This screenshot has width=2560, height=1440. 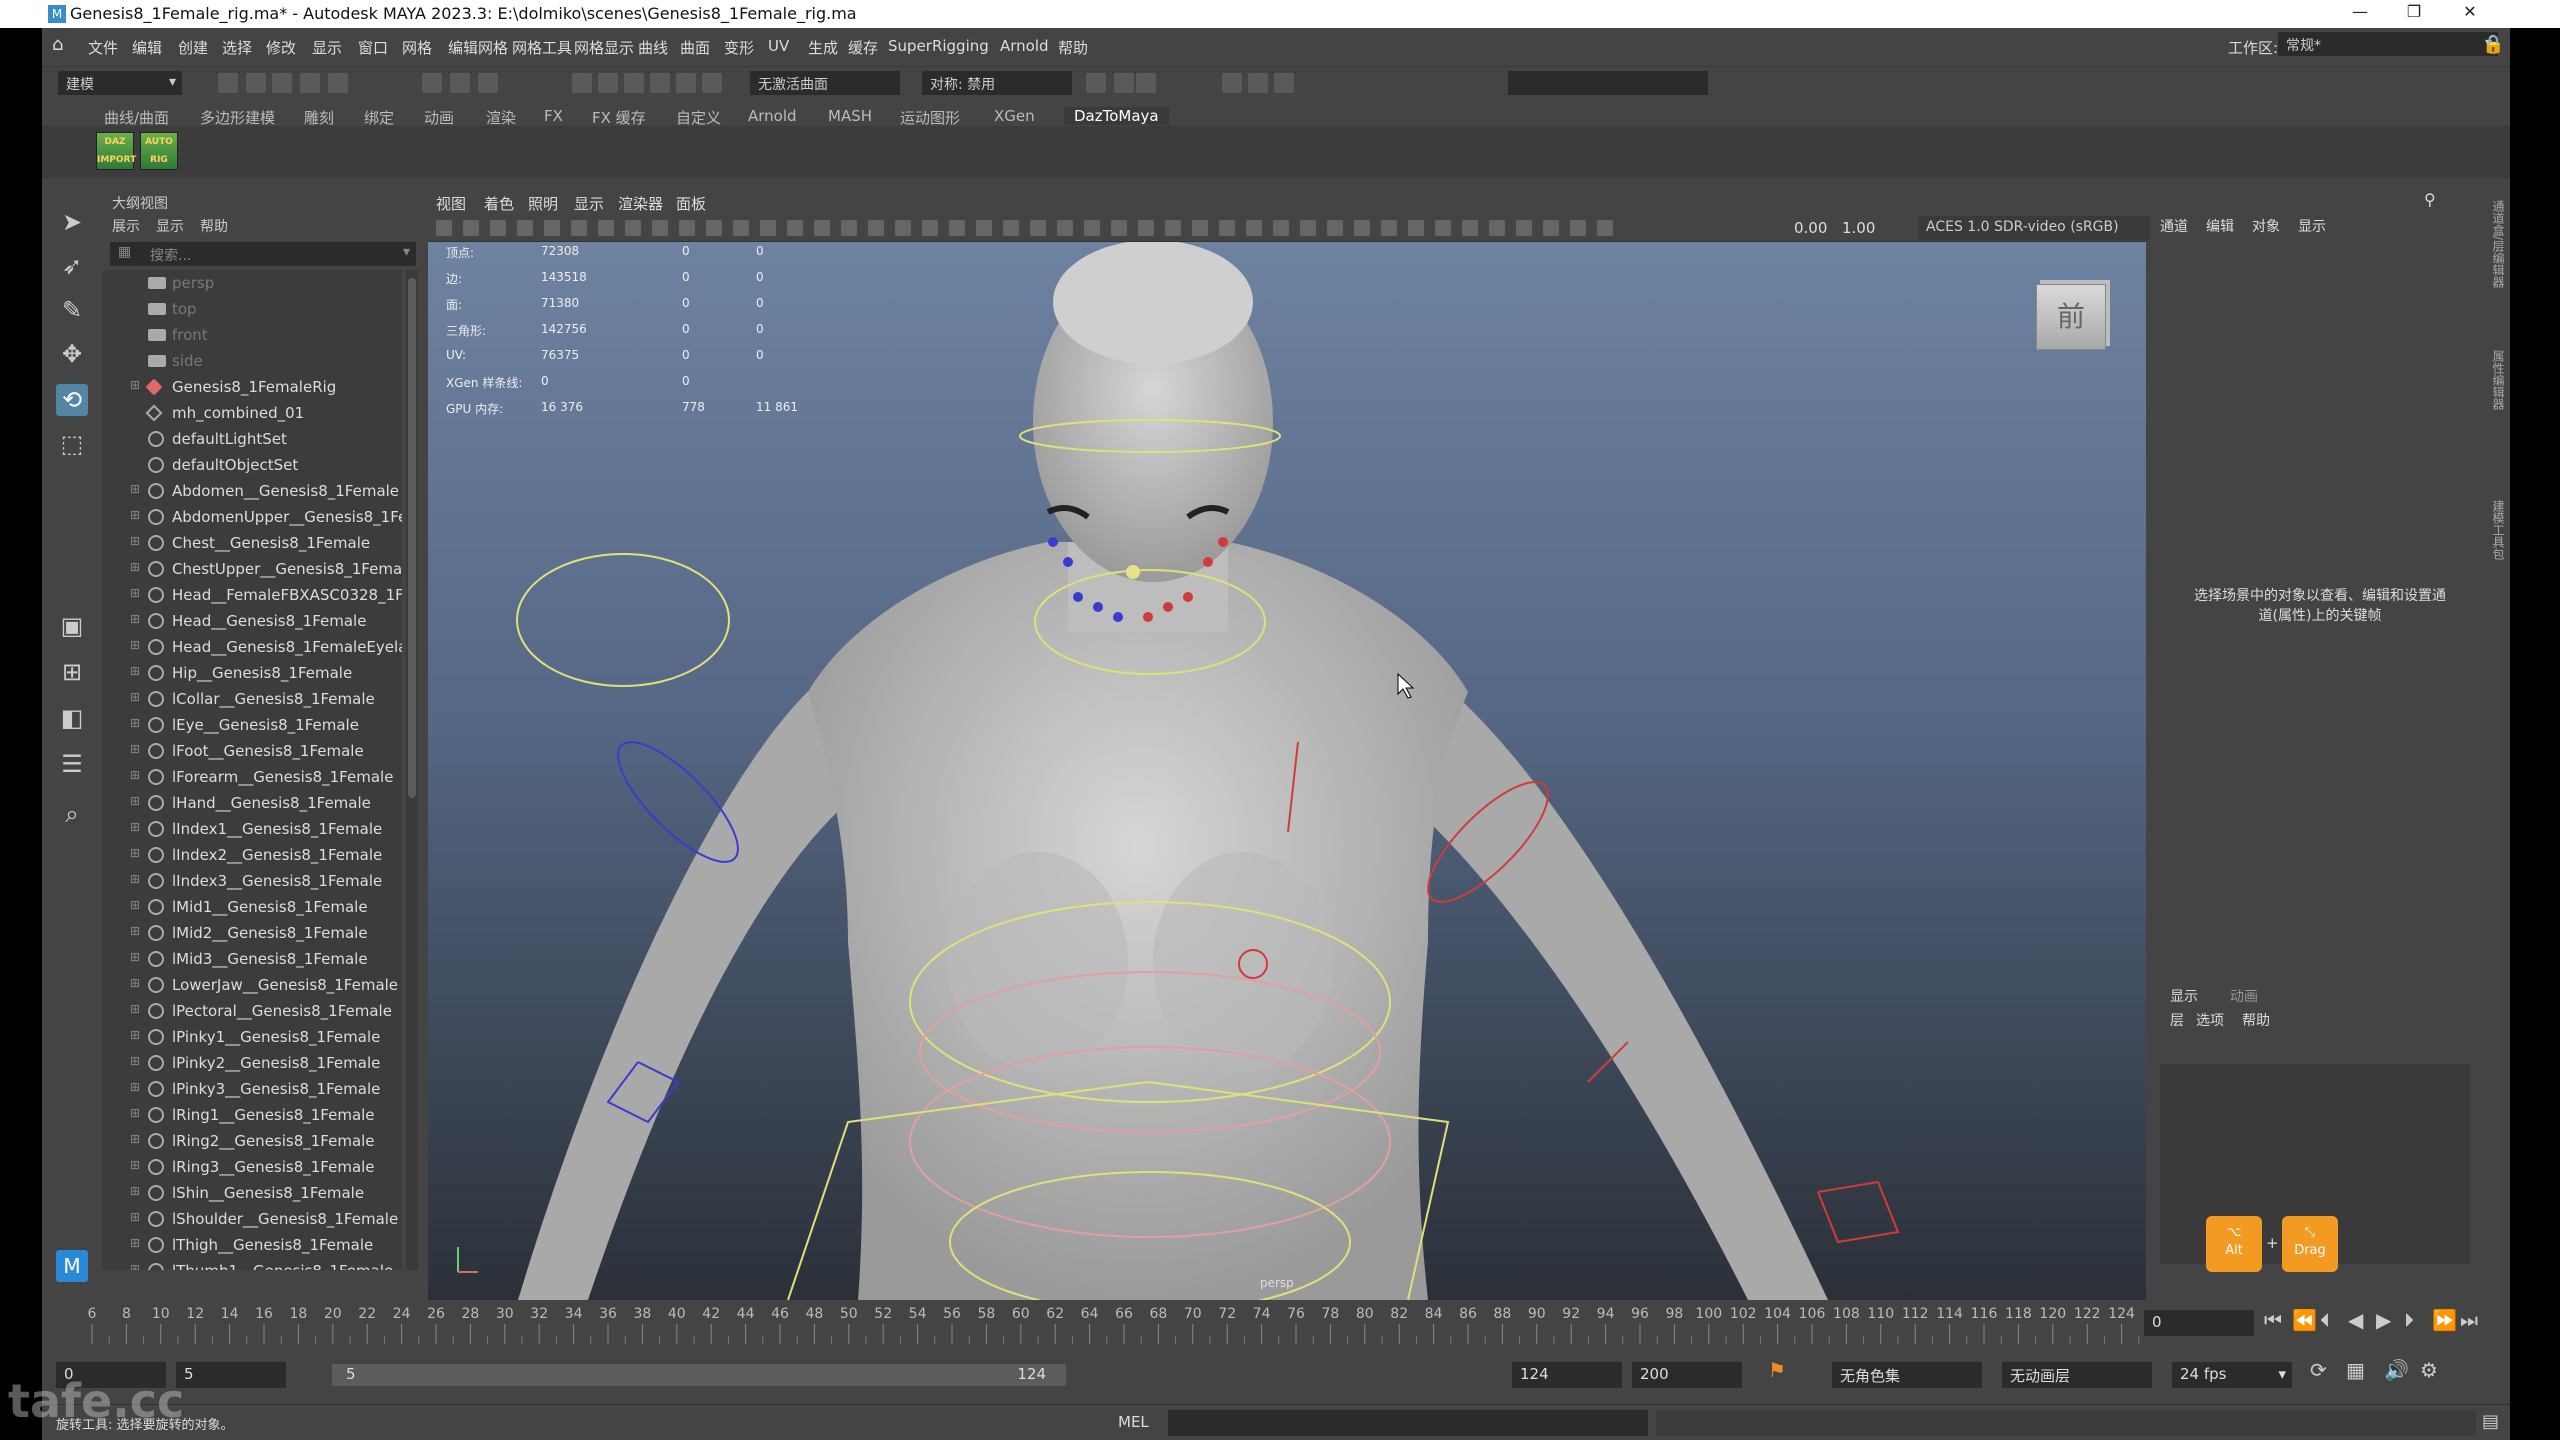 What do you see at coordinates (170, 226) in the screenshot?
I see `outliner-menu-display: 显示` at bounding box center [170, 226].